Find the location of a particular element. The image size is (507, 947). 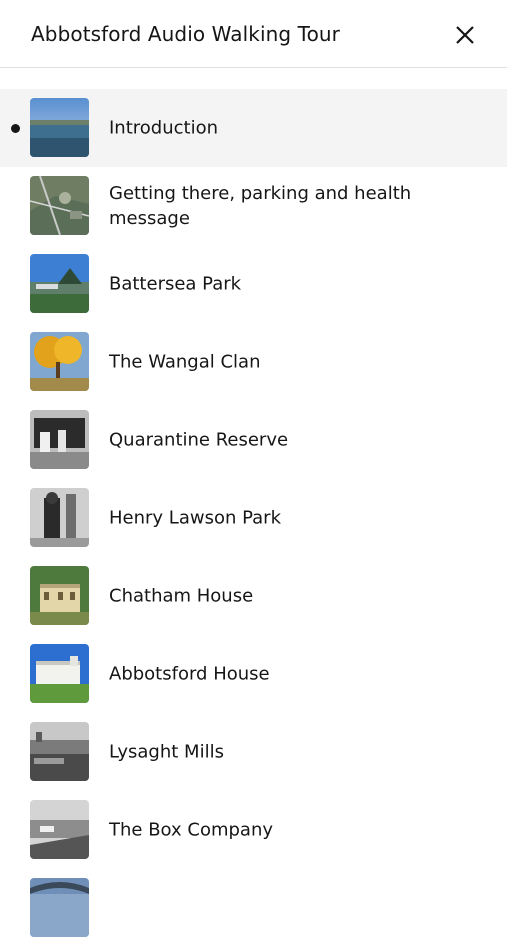

stop-label: Introduction is located at coordinates (164, 128).